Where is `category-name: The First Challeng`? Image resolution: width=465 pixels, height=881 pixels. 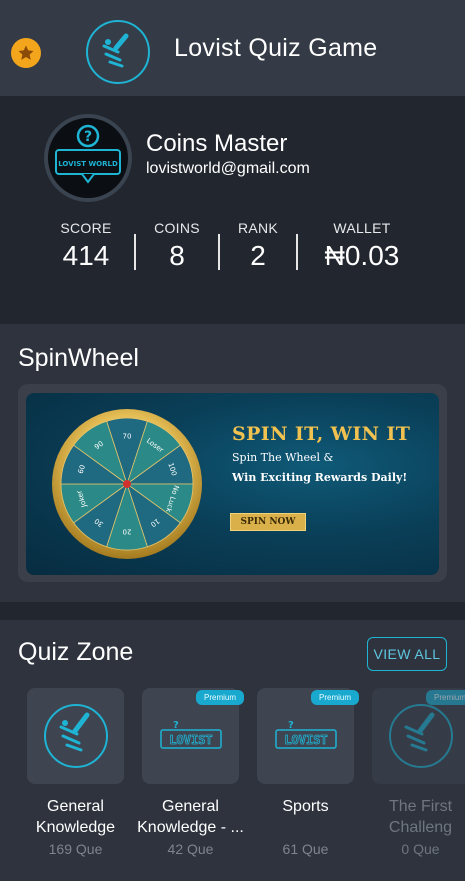 category-name: The First Challeng is located at coordinates (420, 817).